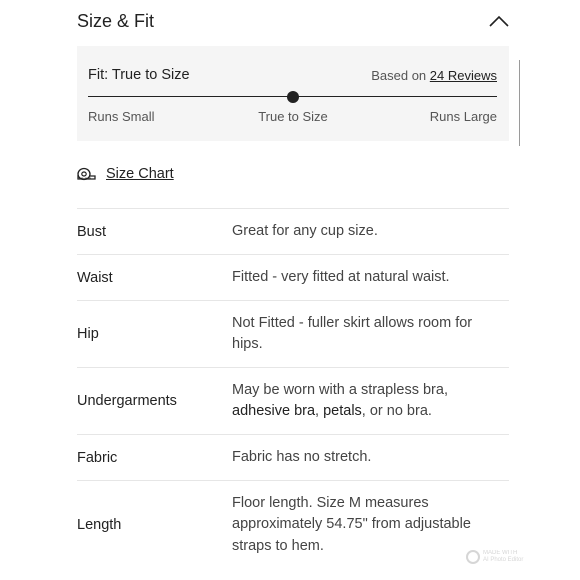 This screenshot has height=580, width=580. Describe the element at coordinates (92, 231) in the screenshot. I see `row-key: Bust` at that location.